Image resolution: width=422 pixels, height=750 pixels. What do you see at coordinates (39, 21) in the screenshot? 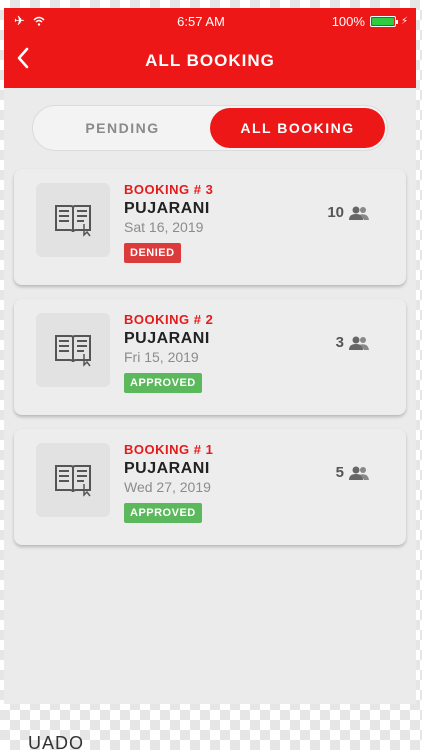
I see `wifi-icon` at bounding box center [39, 21].